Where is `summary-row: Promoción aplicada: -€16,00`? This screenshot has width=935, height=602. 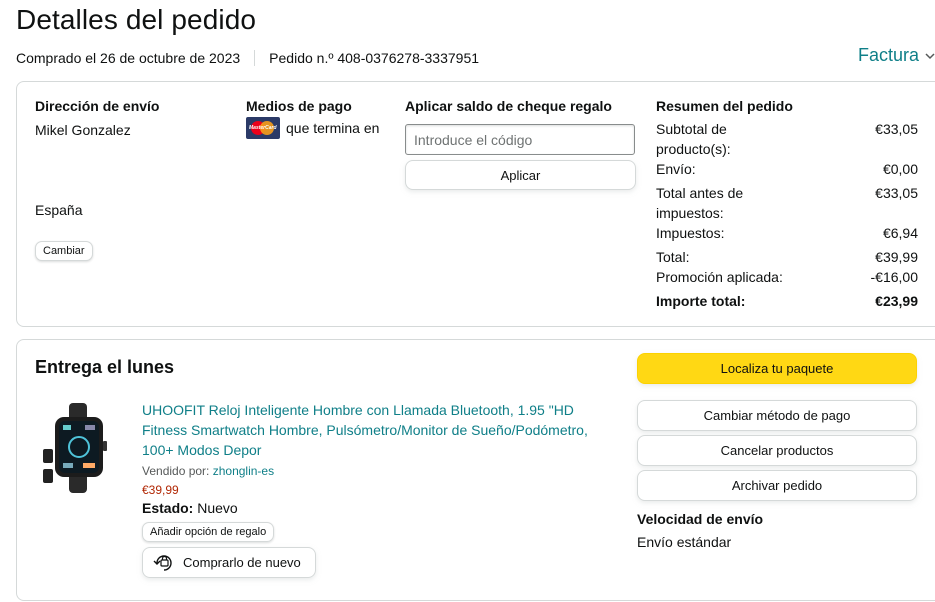 summary-row: Promoción aplicada: -€16,00 is located at coordinates (787, 277).